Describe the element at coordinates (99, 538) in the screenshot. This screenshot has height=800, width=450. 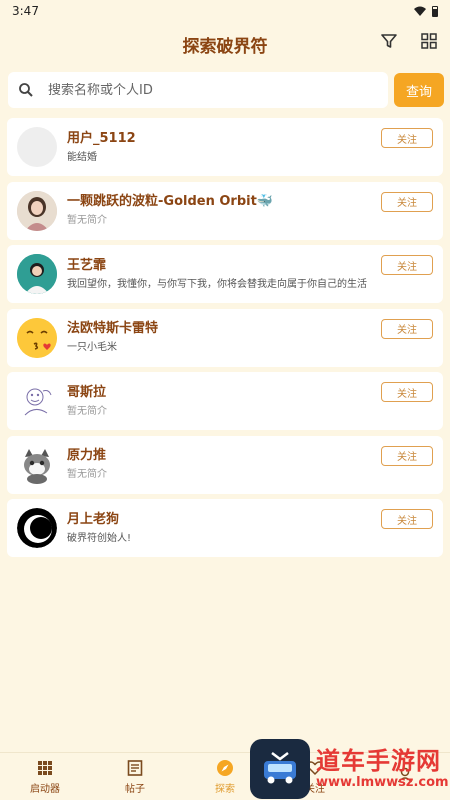
I see `user-bio: 破界符创始人!` at that location.